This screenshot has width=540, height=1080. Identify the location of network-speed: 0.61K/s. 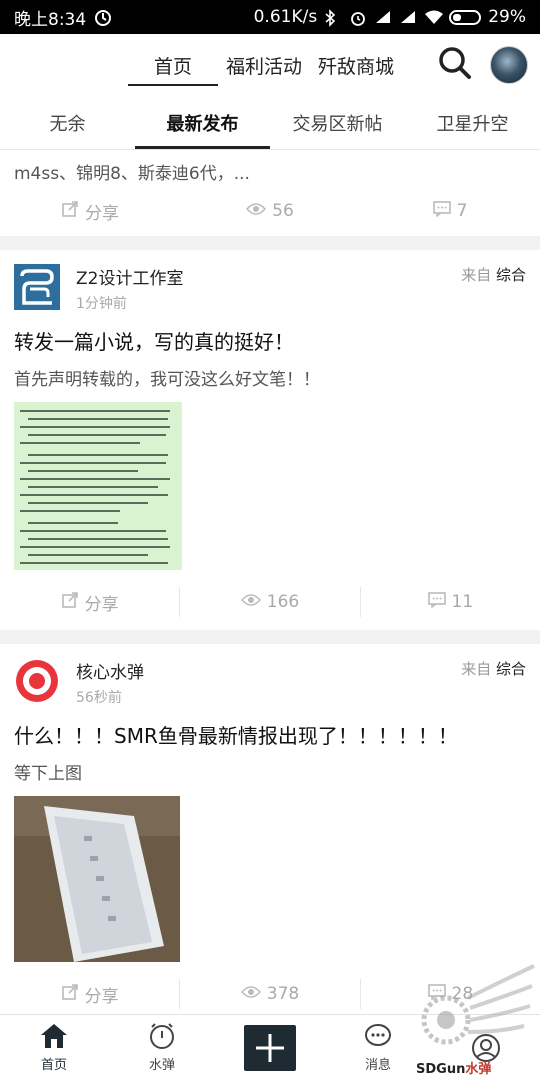
(285, 17).